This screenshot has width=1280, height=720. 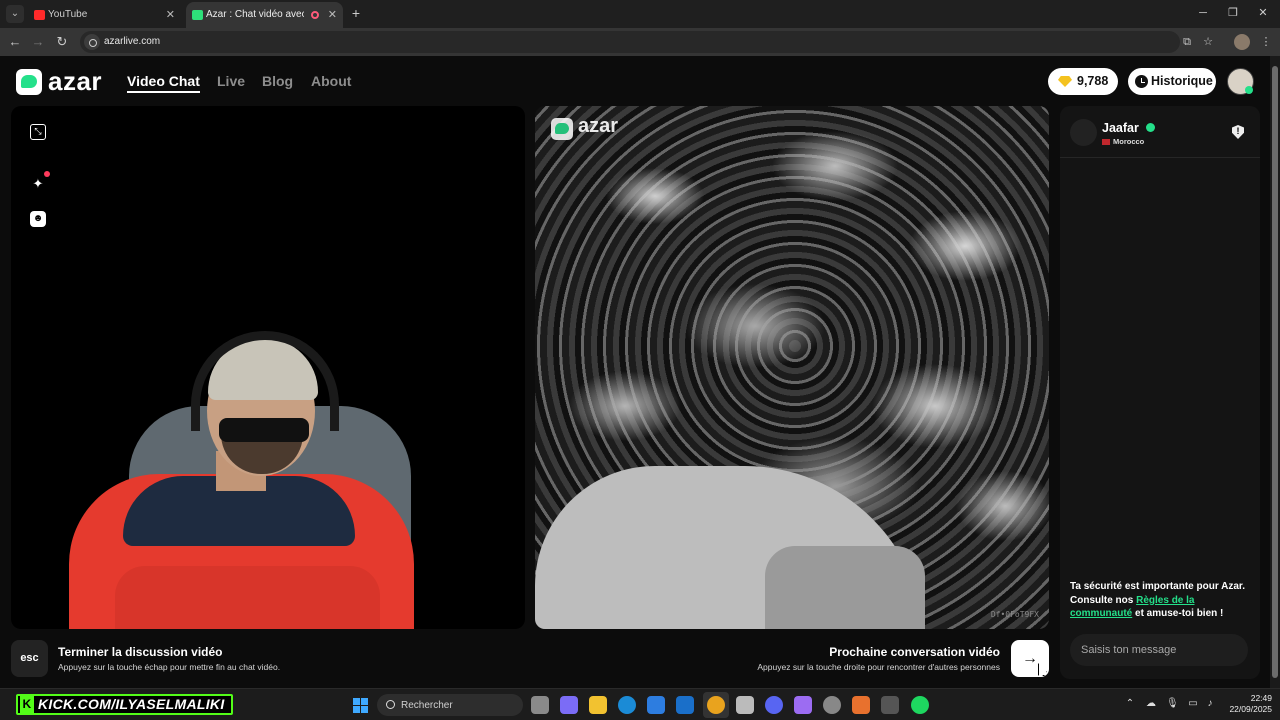 I want to click on azar-favicon-icon, so click(x=197, y=15).